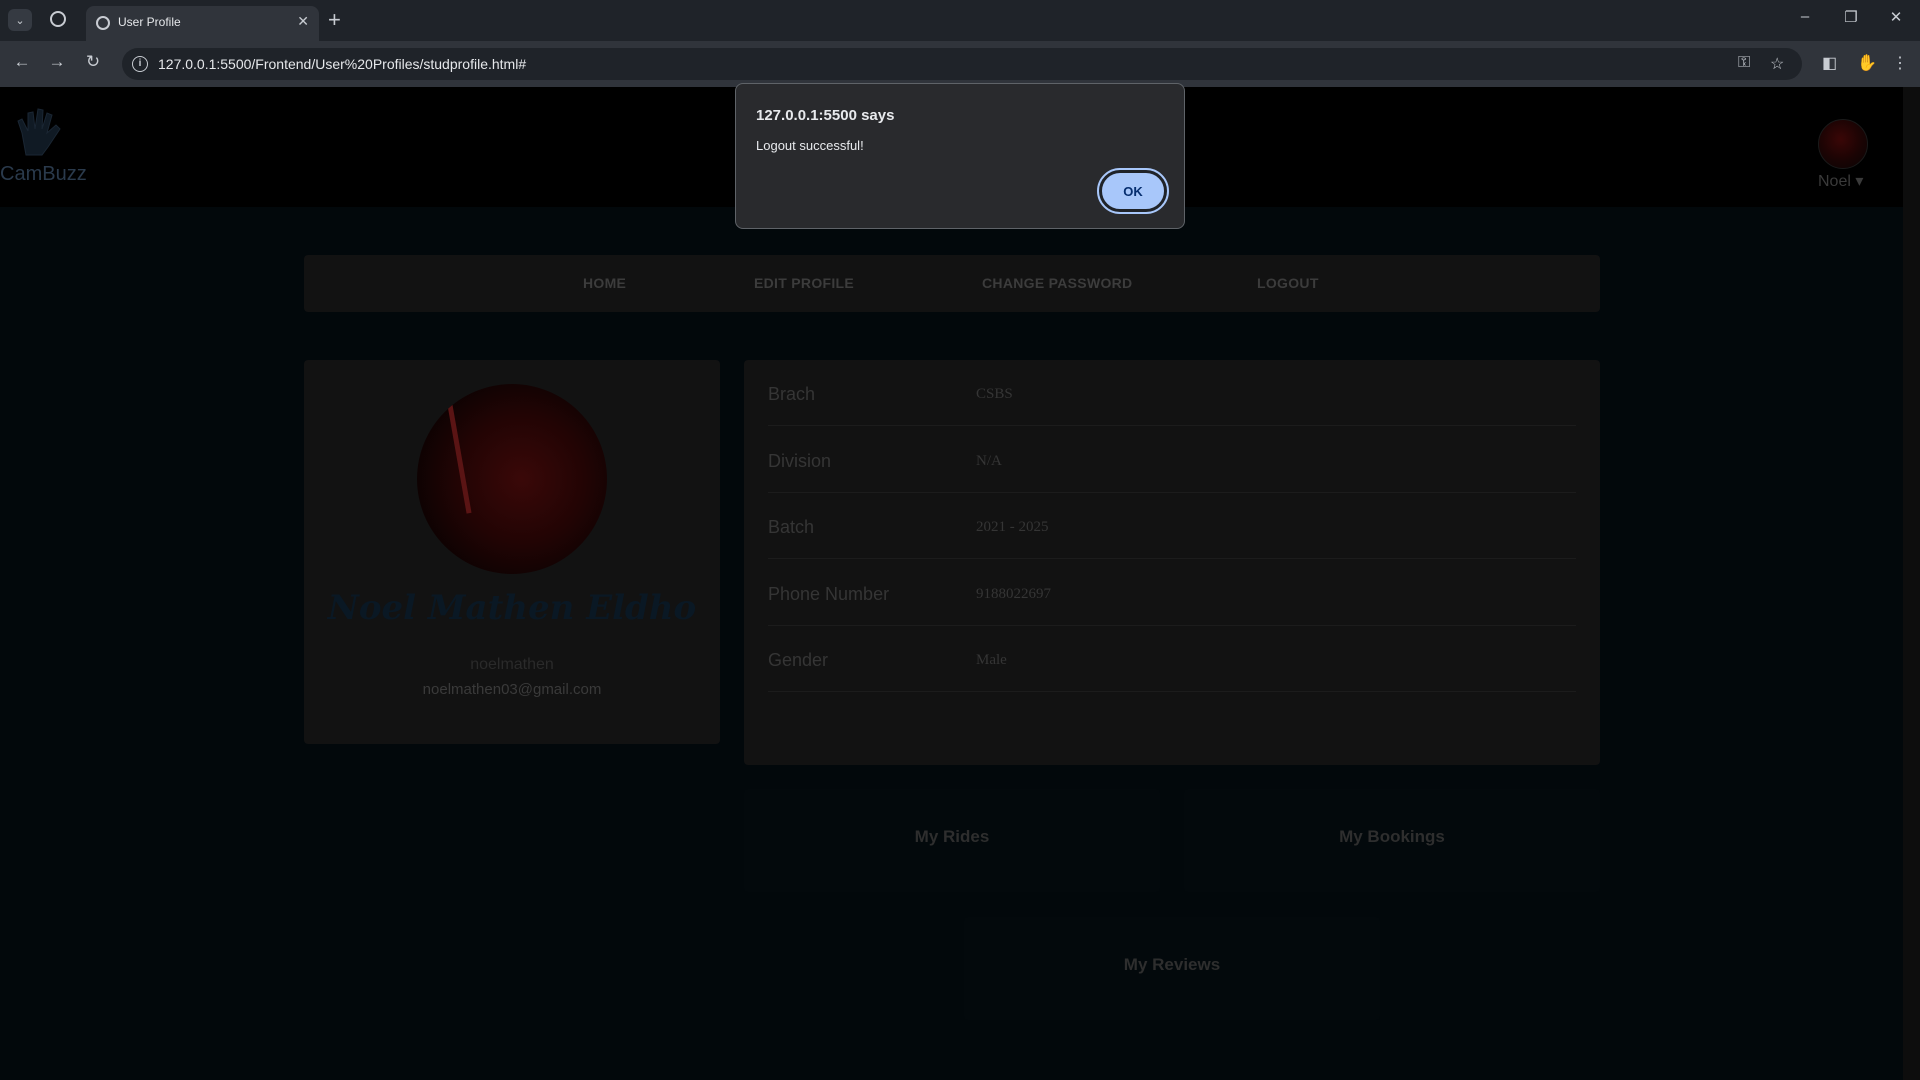 The image size is (1920, 1080). I want to click on detail-label: Batch, so click(791, 527).